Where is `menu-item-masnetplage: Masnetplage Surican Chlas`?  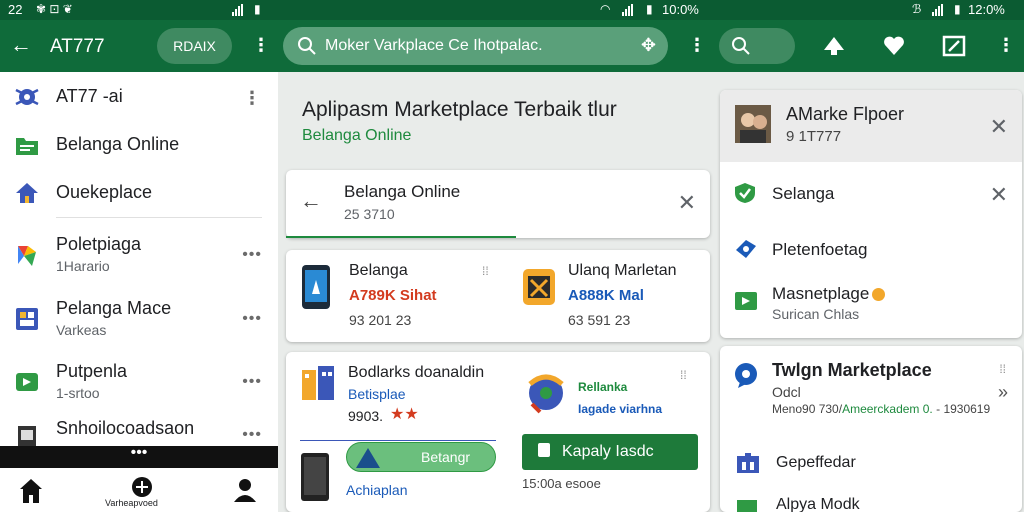 menu-item-masnetplage: Masnetplage Surican Chlas is located at coordinates (871, 306).